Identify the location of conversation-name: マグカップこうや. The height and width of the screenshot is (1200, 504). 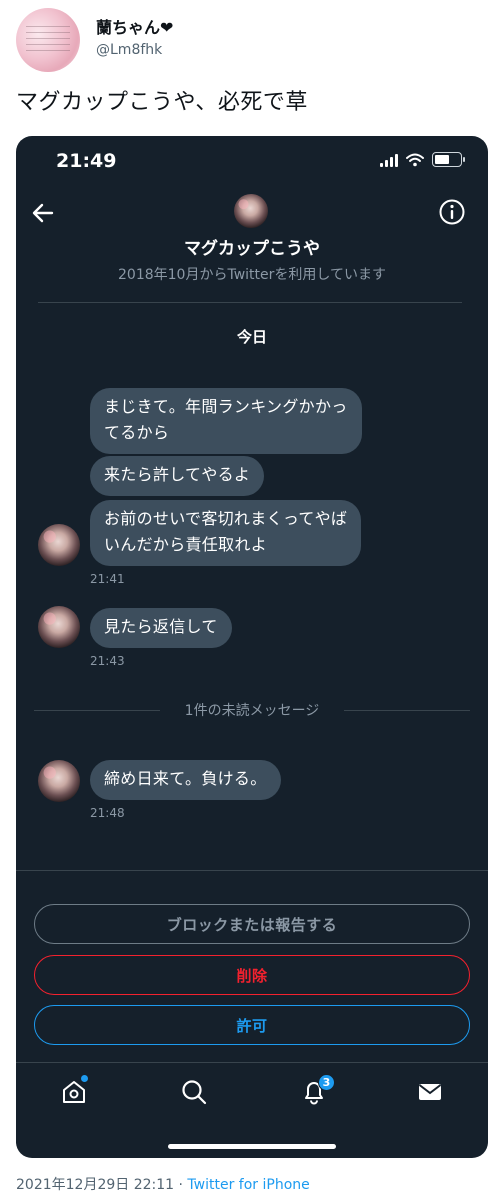
(252, 249).